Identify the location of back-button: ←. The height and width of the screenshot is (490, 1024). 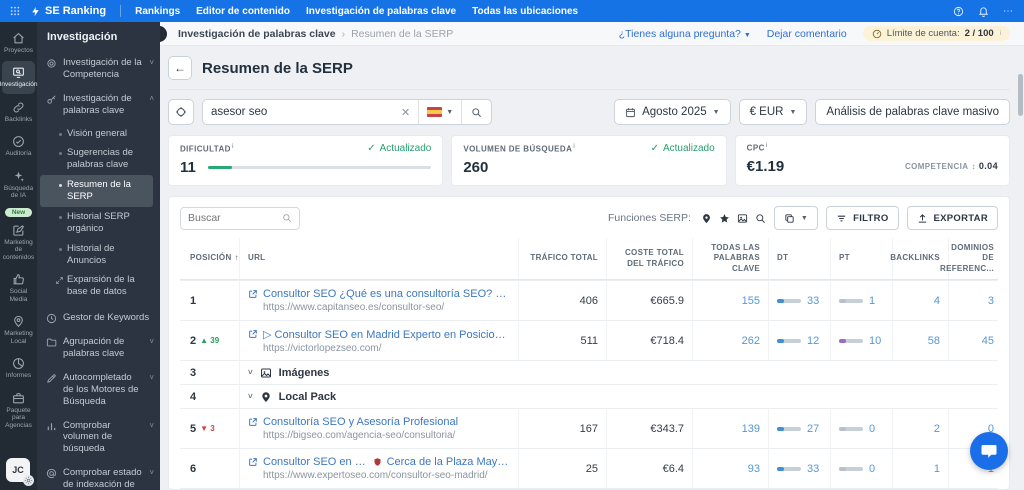
(180, 68).